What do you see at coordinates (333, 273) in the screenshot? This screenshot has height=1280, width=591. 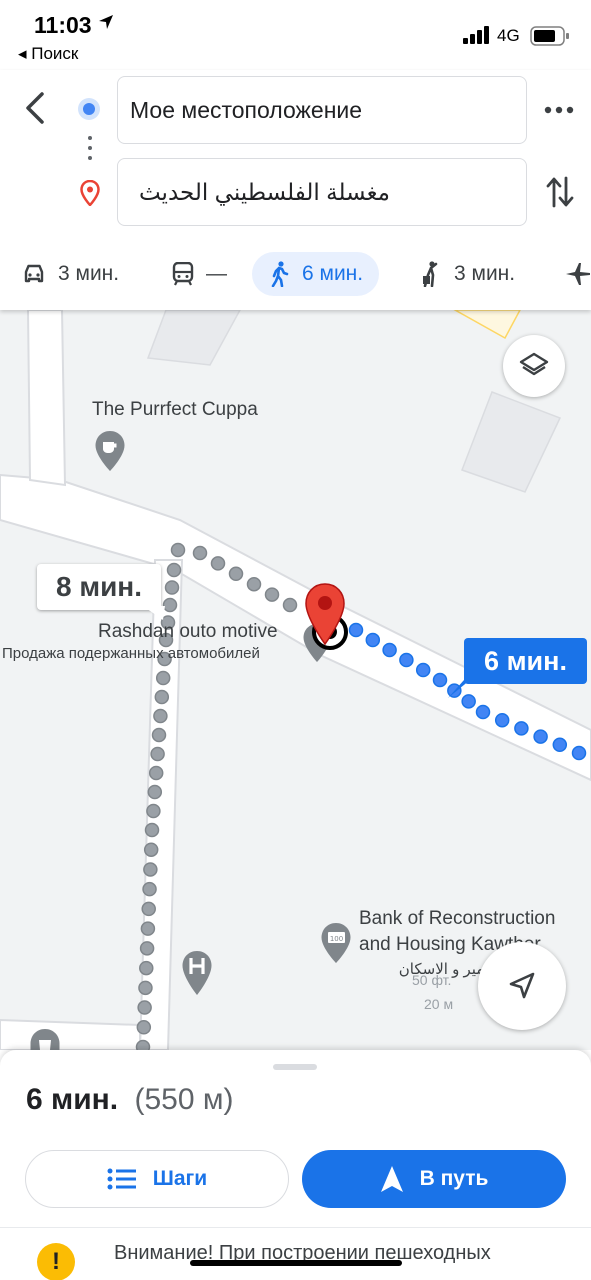 I see `tab-walking-label: 6 мин.` at bounding box center [333, 273].